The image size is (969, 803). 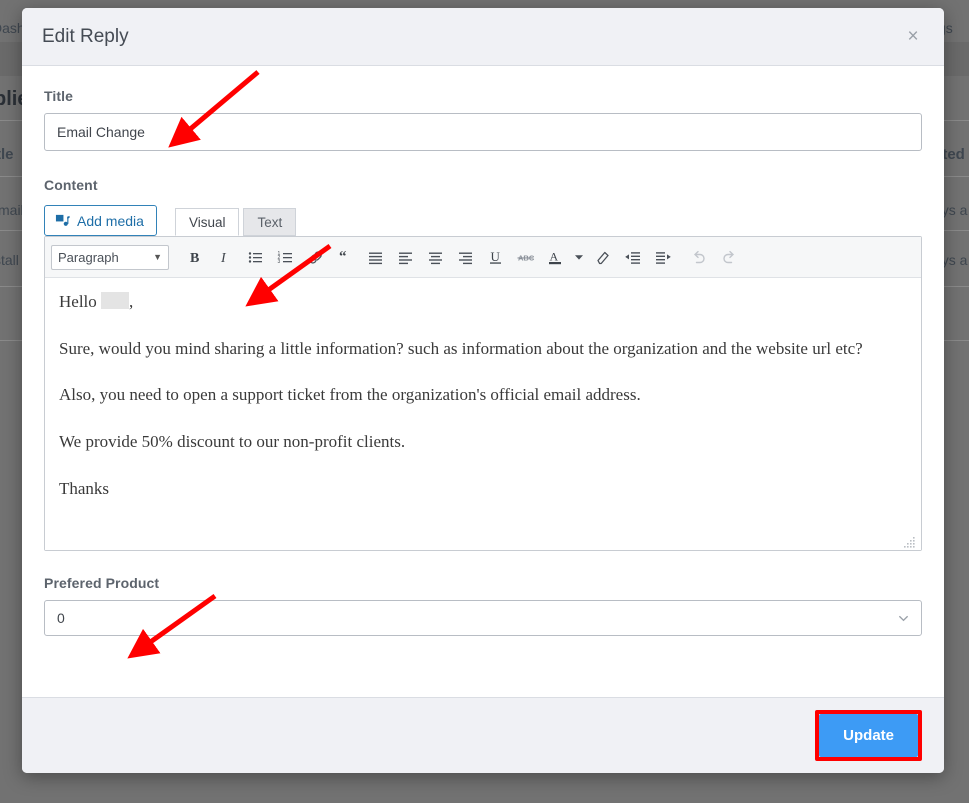 What do you see at coordinates (483, 735) in the screenshot?
I see `modal-footer: Update` at bounding box center [483, 735].